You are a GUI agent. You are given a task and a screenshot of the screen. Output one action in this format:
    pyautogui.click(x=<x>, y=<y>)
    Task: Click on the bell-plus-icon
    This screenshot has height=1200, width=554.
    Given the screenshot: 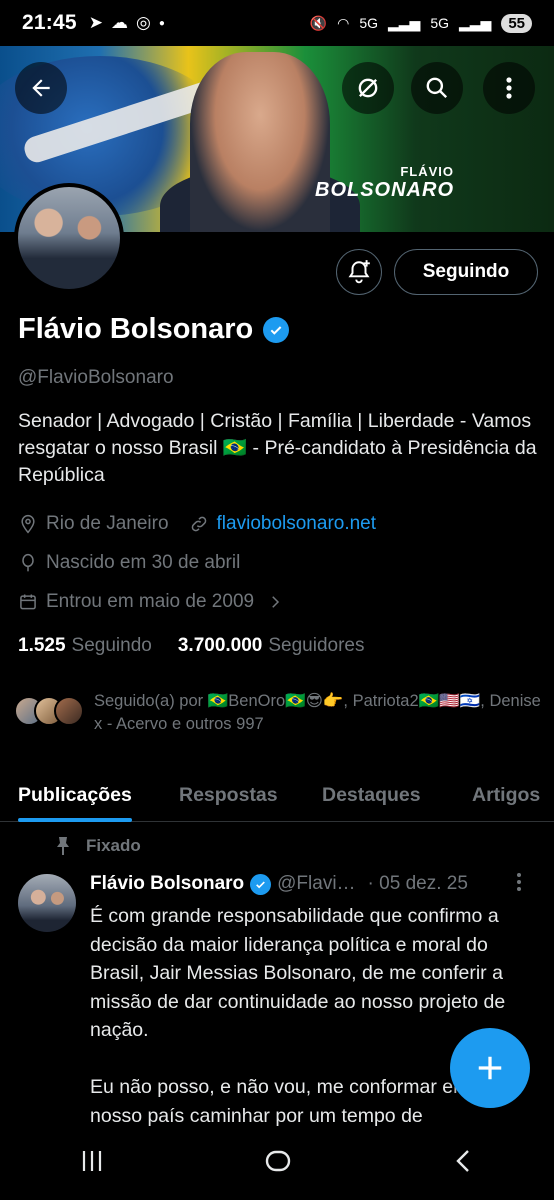 What is the action you would take?
    pyautogui.click(x=359, y=272)
    